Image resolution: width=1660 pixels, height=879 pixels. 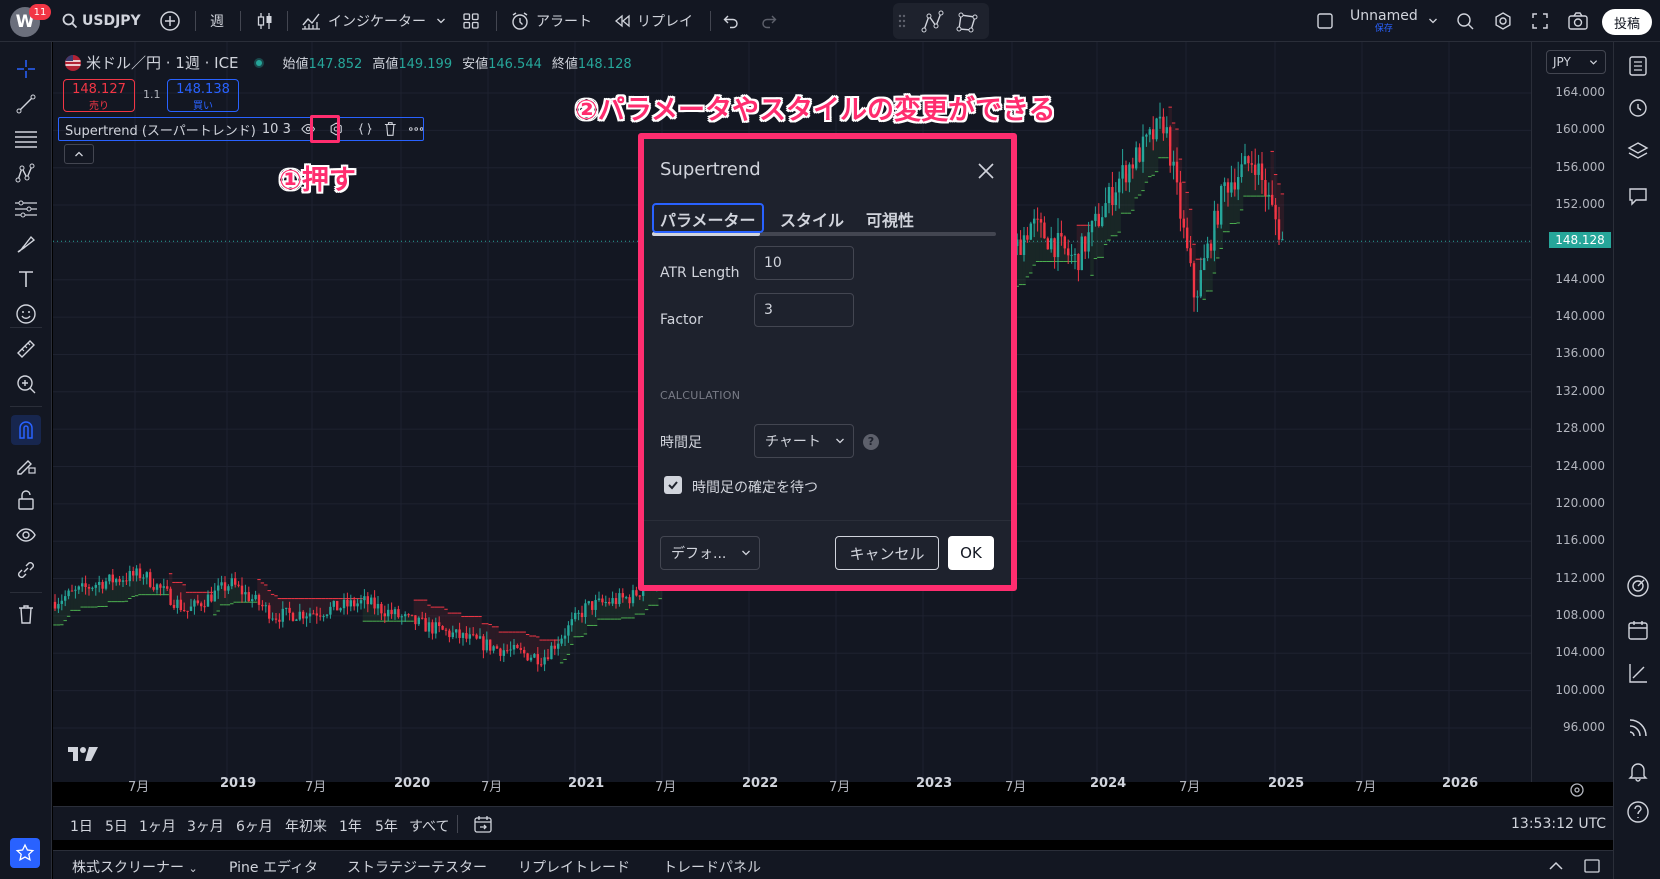 What do you see at coordinates (551, 21) in the screenshot?
I see `alert-button: アラート` at bounding box center [551, 21].